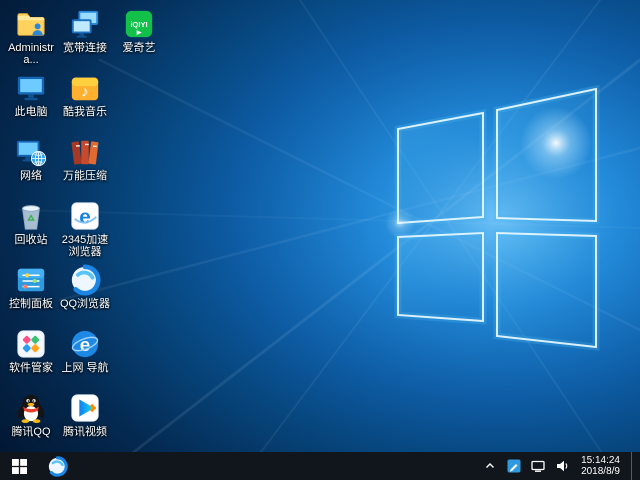 The image size is (640, 480). Describe the element at coordinates (31, 240) in the screenshot. I see `desktop-icon-label: 回收站` at that location.